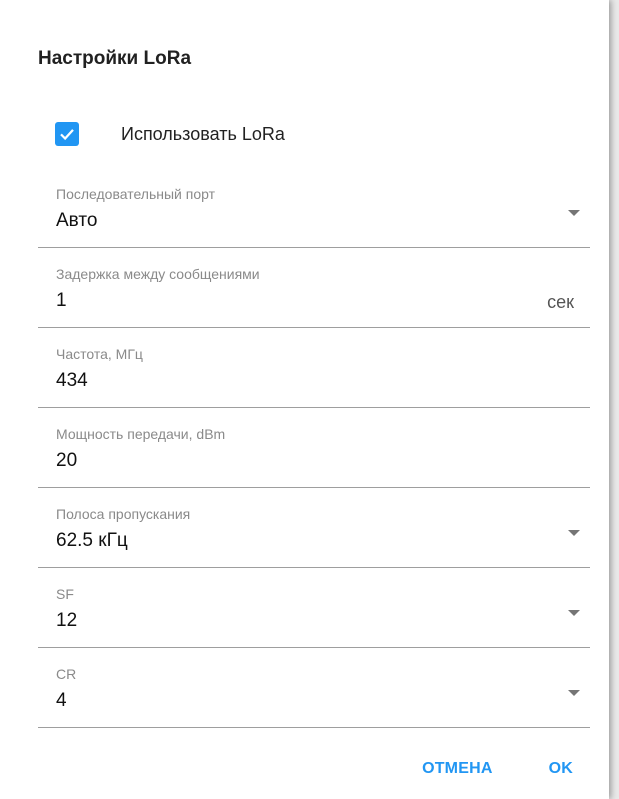 The width and height of the screenshot is (619, 799). Describe the element at coordinates (314, 608) in the screenshot. I see `sf-select: SF 12` at that location.